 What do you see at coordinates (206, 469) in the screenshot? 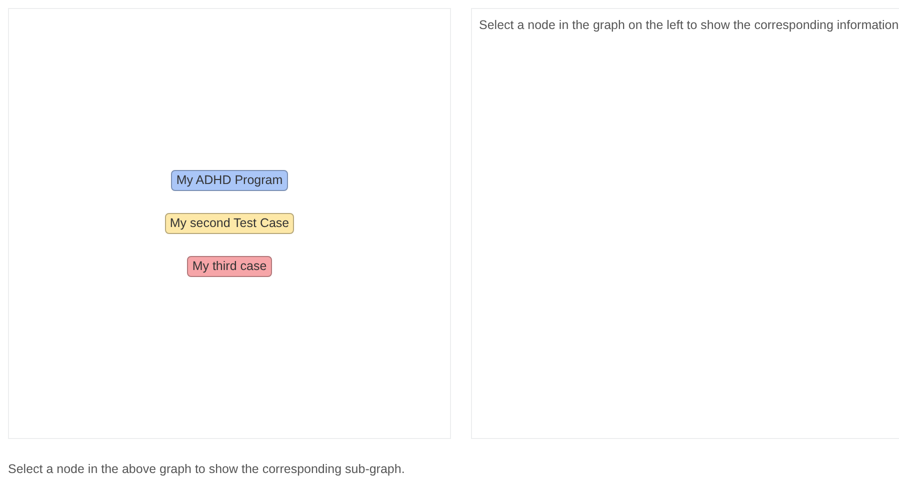
I see `subgraph-message: Select a node in the above graph to show the corresponding sub-graph.` at bounding box center [206, 469].